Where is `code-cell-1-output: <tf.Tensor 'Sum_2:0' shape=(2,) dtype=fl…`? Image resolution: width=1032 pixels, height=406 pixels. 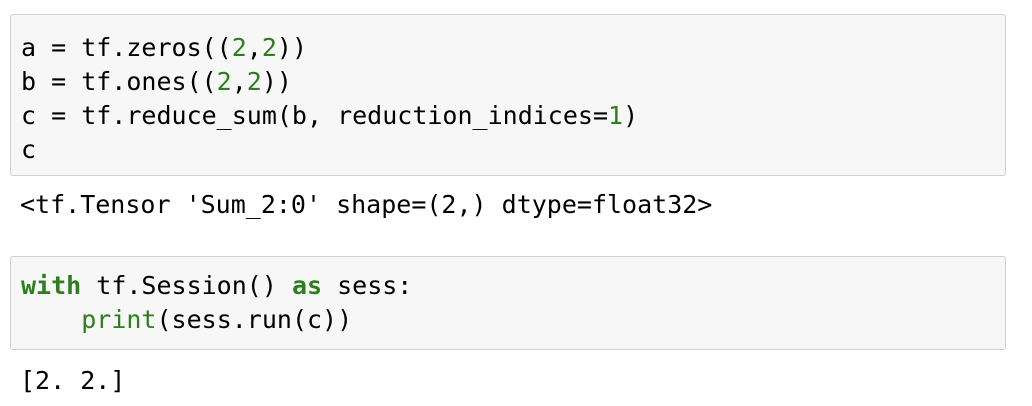
code-cell-1-output: <tf.Tensor 'Sum_2:0' shape=(2,) dtype=fl… is located at coordinates (366, 204).